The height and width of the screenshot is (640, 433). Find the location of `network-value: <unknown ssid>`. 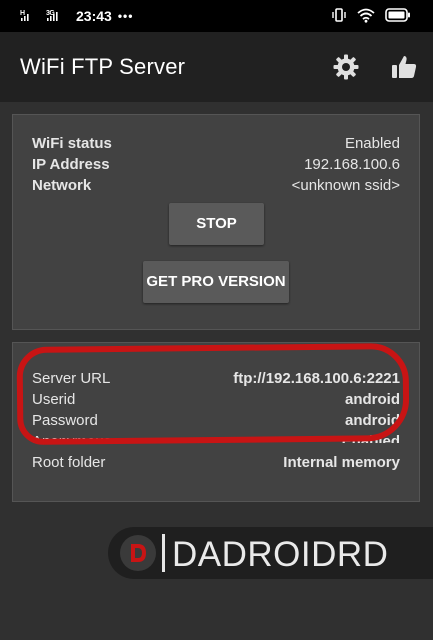

network-value: <unknown ssid> is located at coordinates (345, 185).